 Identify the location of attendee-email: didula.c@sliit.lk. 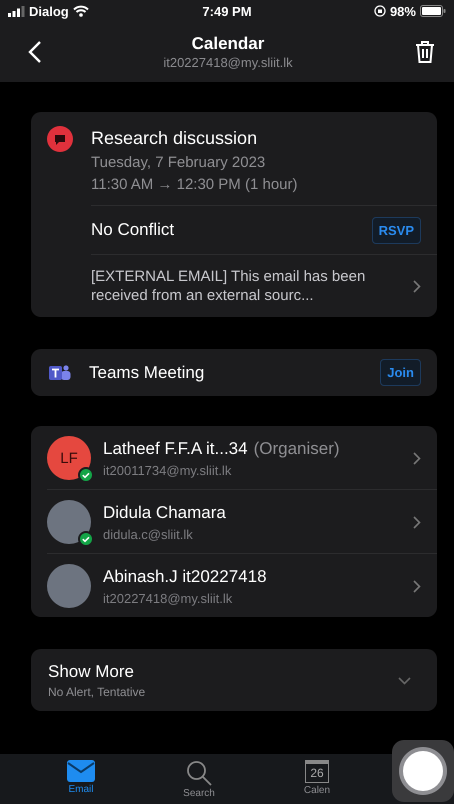
(148, 534).